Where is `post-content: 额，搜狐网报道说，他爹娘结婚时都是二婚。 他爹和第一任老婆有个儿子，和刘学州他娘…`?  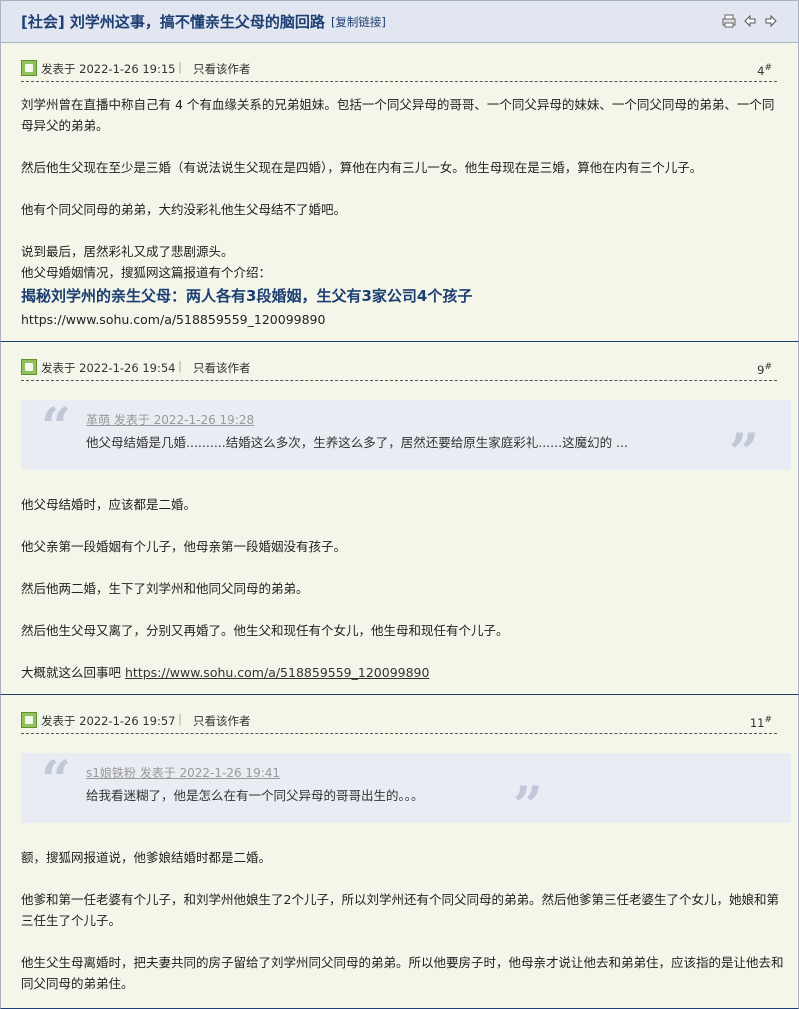
post-content: 额，搜狐网报道说，他爹娘结婚时都是二婚。 他爹和第一任老婆有个儿子，和刘学州他娘… is located at coordinates (403, 920).